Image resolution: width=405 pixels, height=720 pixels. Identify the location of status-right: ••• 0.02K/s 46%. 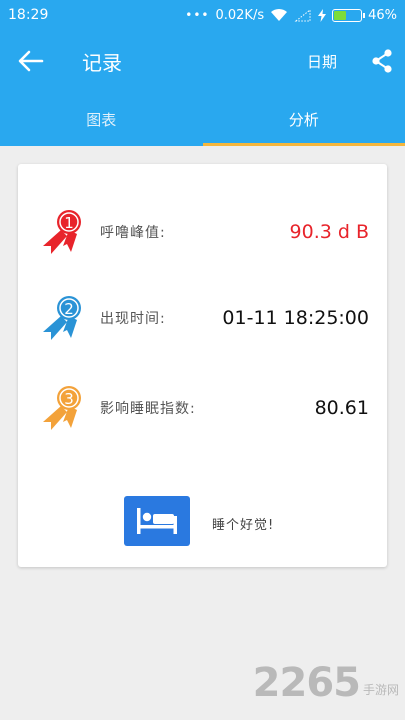
(291, 15).